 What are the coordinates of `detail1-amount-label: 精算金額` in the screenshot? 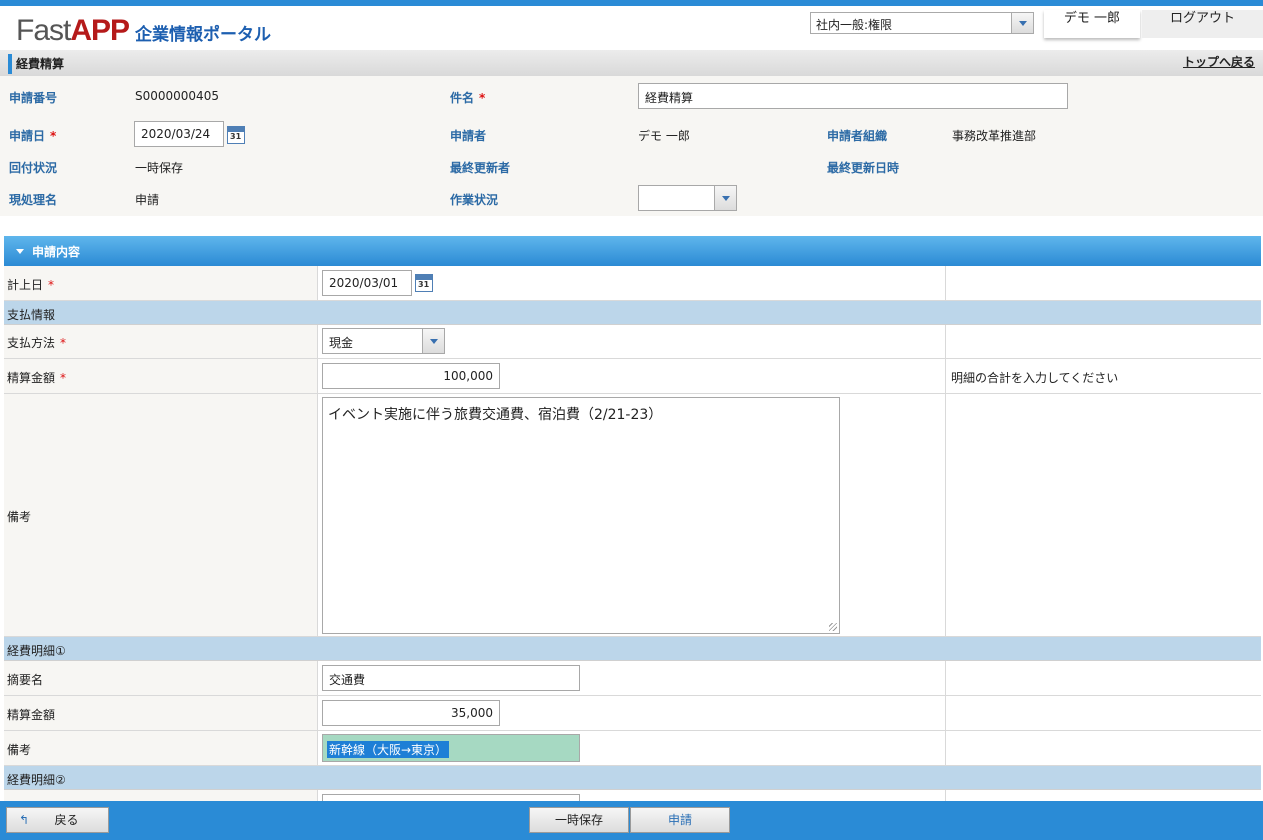 It's located at (31, 715).